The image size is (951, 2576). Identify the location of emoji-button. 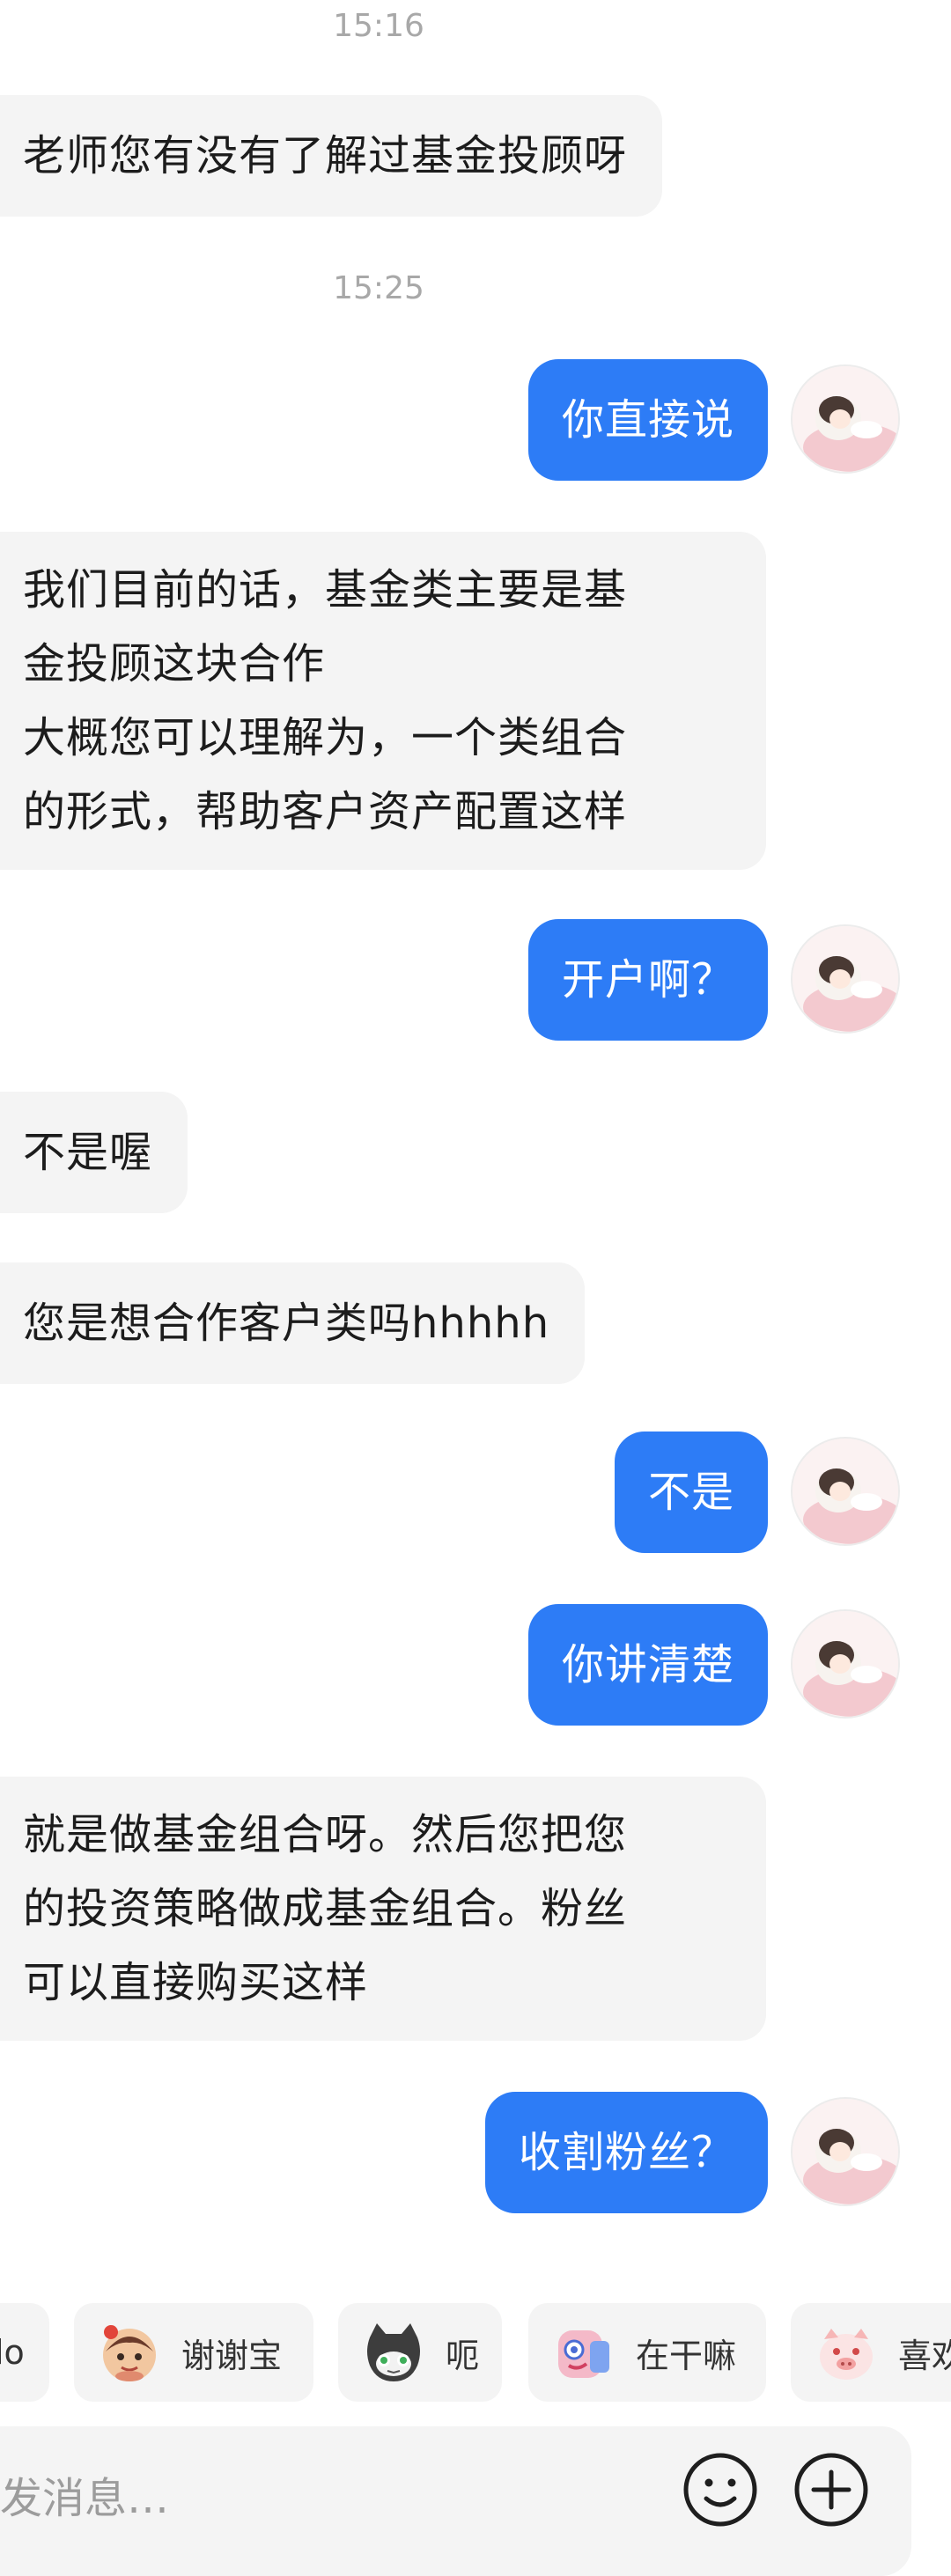
(720, 2490).